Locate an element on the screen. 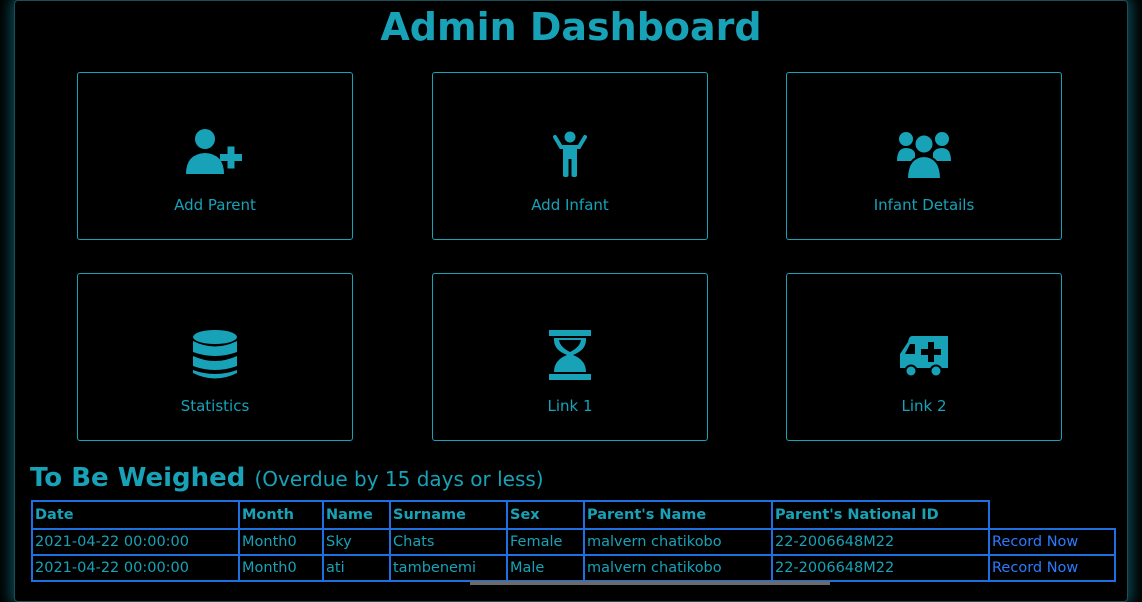 This screenshot has height=602, width=1142. card-label: Link 2 is located at coordinates (924, 406).